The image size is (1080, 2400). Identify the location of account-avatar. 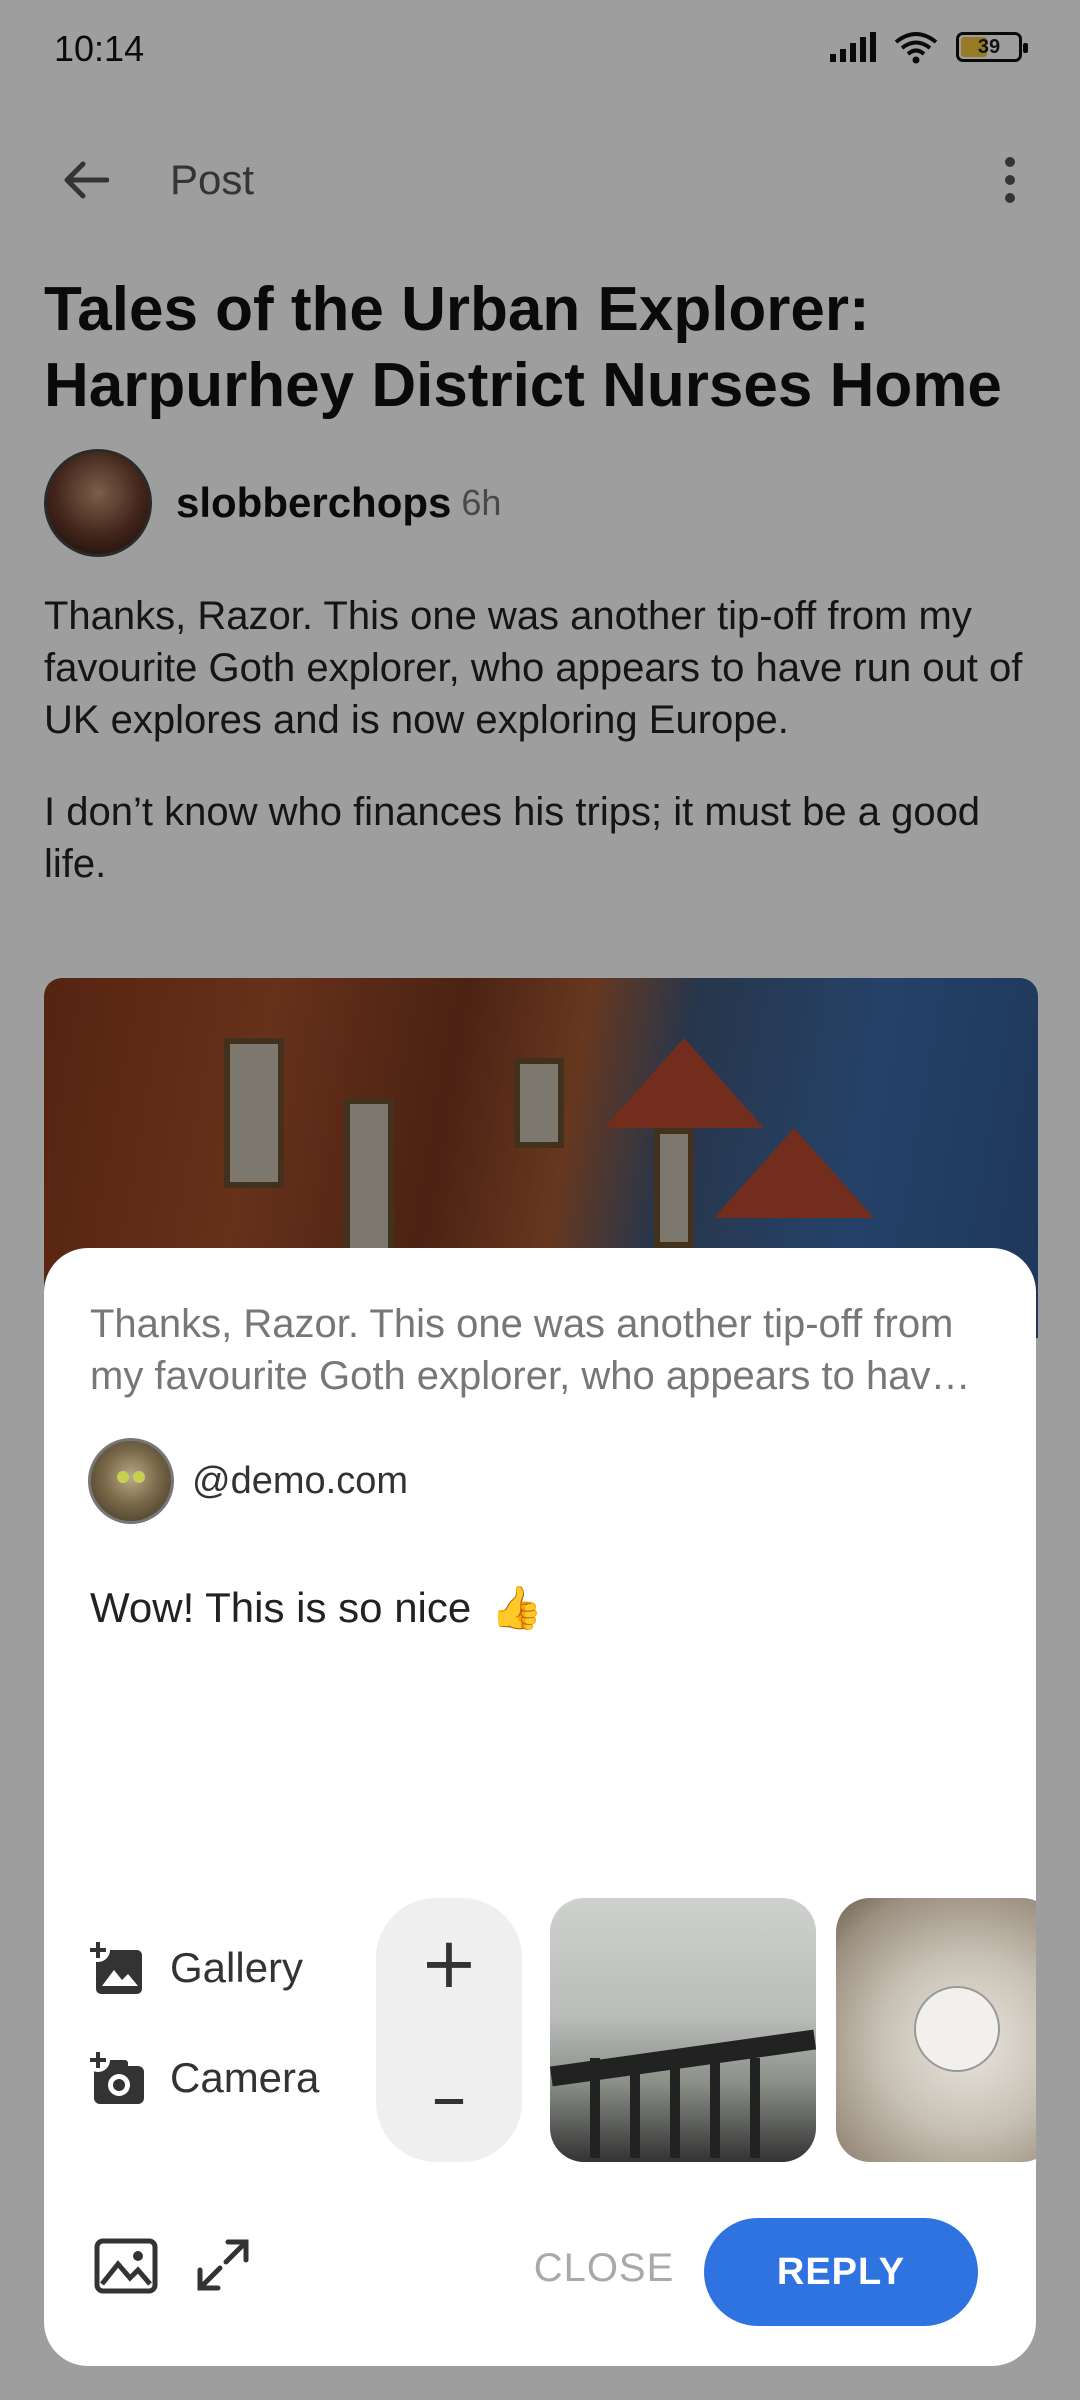
(131, 1481).